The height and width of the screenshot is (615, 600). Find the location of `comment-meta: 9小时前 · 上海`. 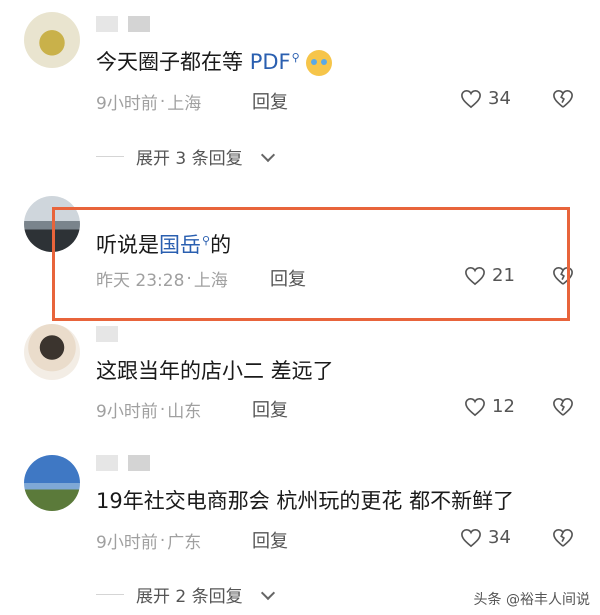

comment-meta: 9小时前 · 上海 is located at coordinates (149, 103).